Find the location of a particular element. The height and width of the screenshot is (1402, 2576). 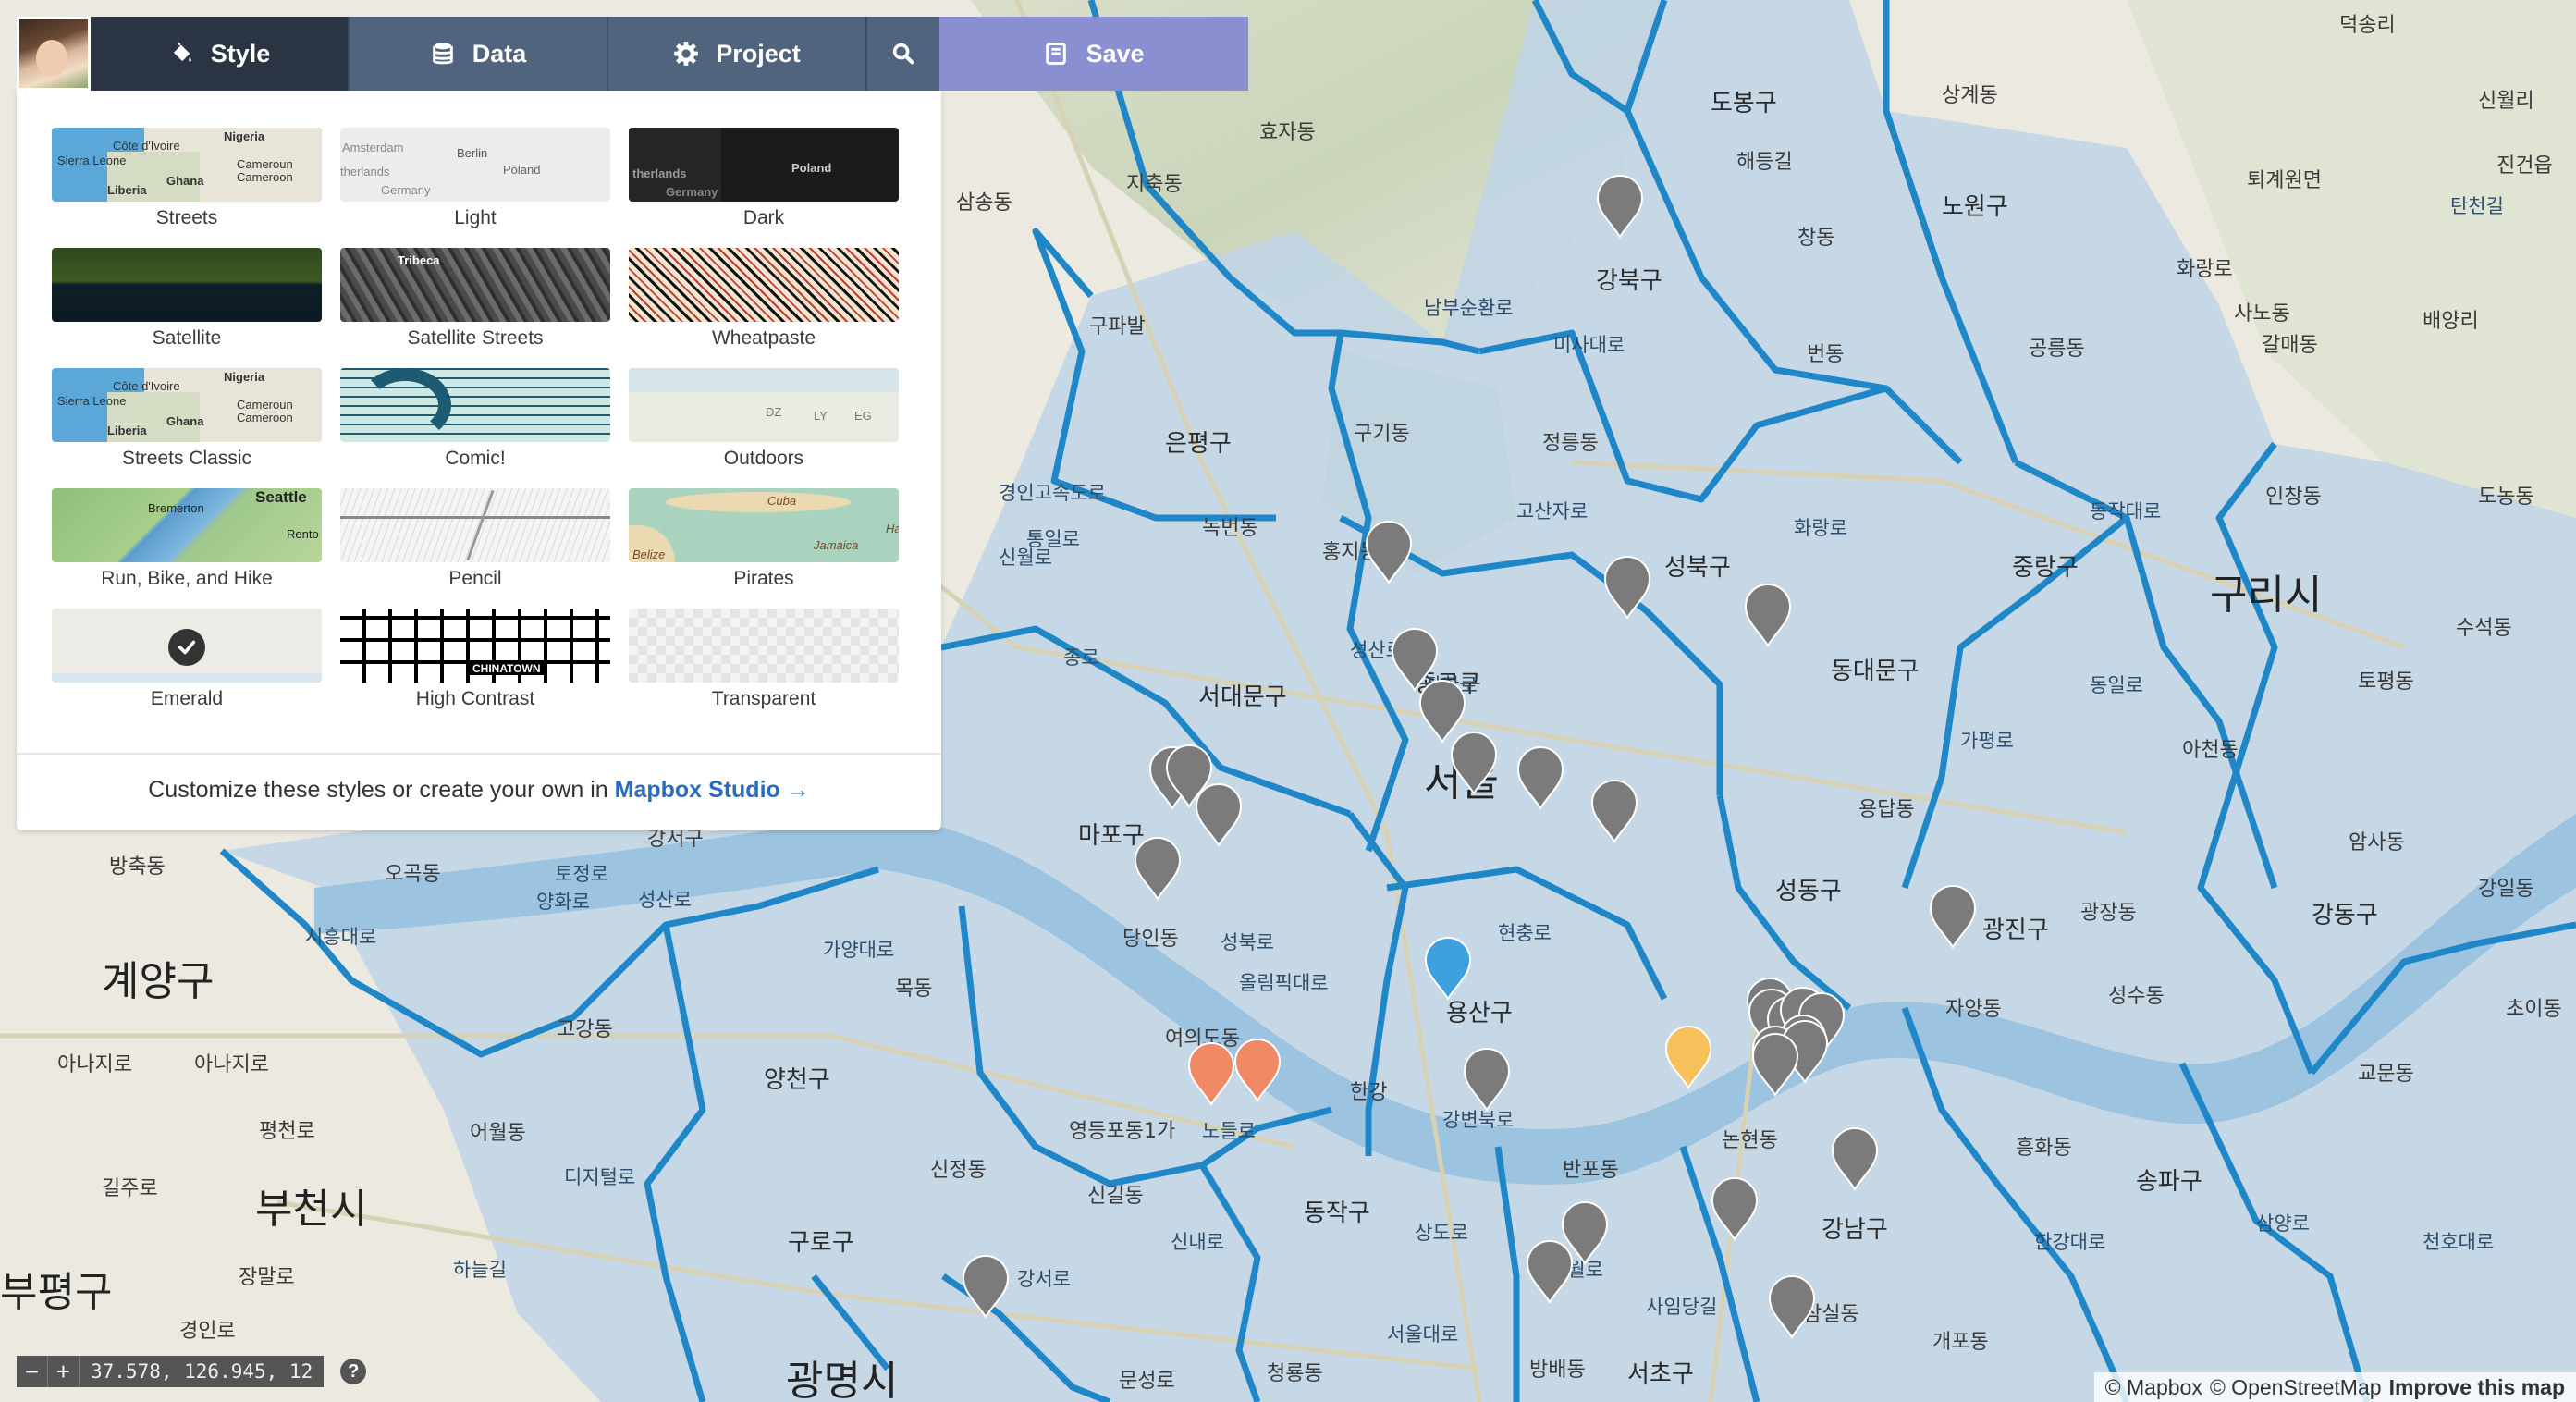

svg-text: 남부순환로 is located at coordinates (1469, 308).